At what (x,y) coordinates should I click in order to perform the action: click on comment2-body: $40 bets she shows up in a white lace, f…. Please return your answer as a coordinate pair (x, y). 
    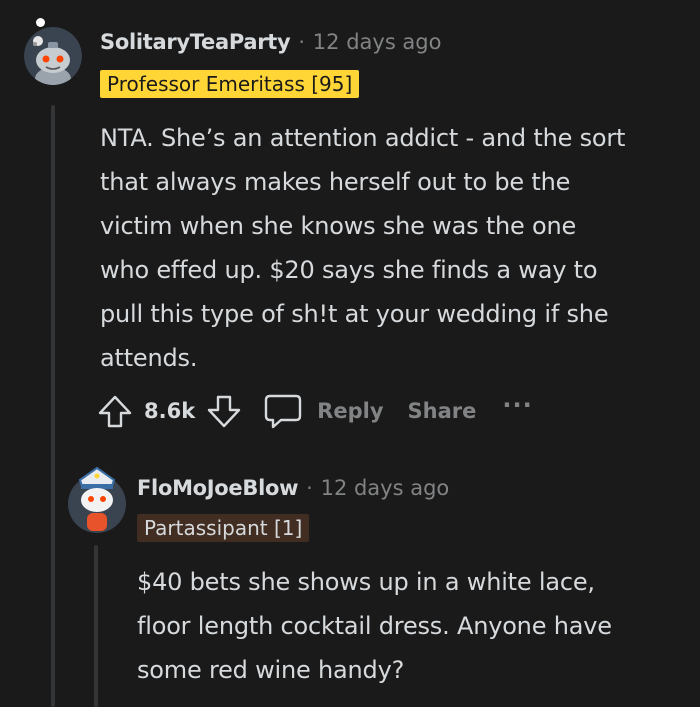
    Looking at the image, I should click on (414, 626).